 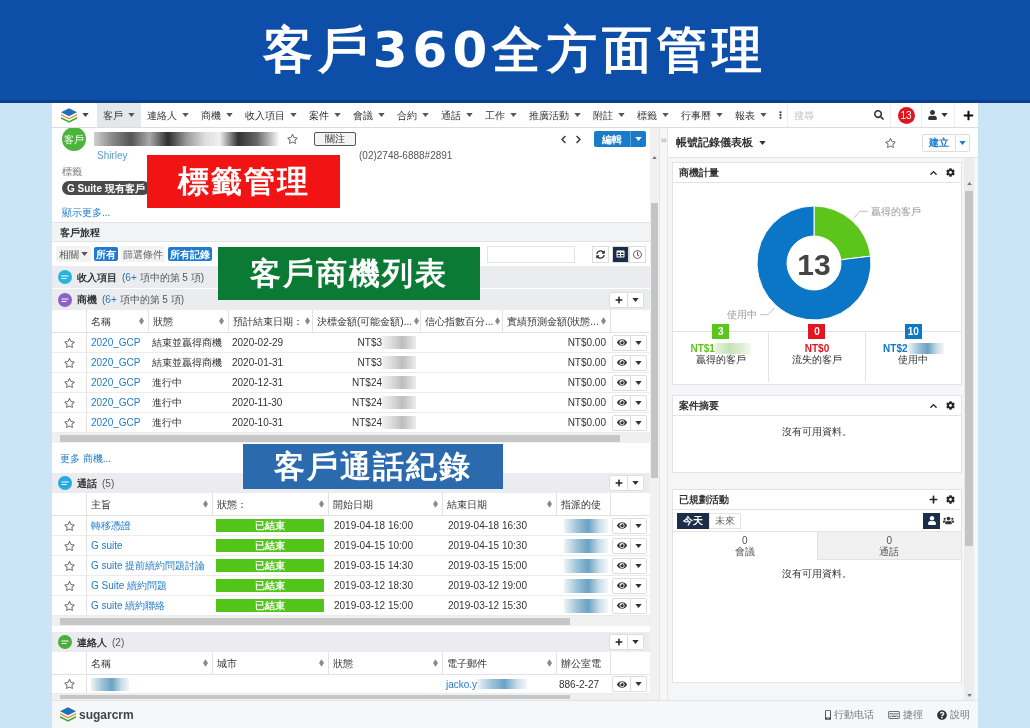 I want to click on more-icon, so click(x=780, y=115).